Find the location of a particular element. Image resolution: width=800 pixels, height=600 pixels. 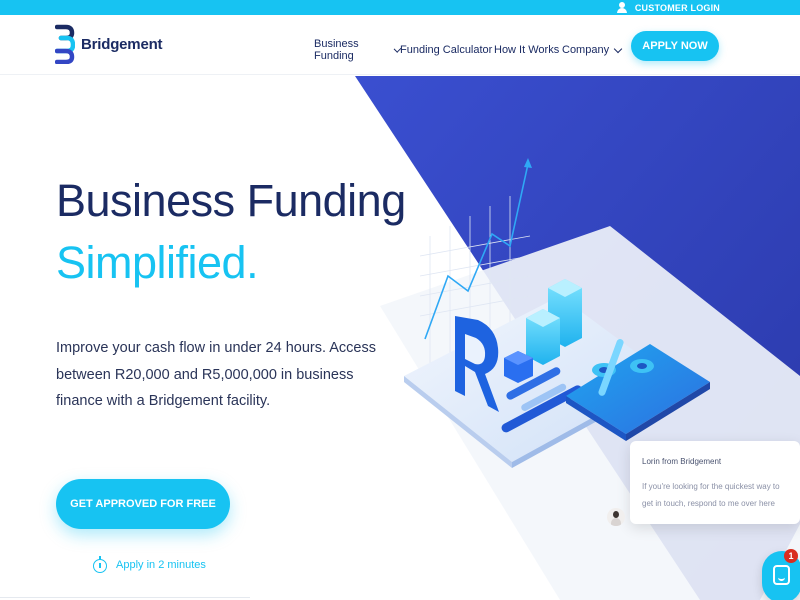

divider is located at coordinates (125, 597).